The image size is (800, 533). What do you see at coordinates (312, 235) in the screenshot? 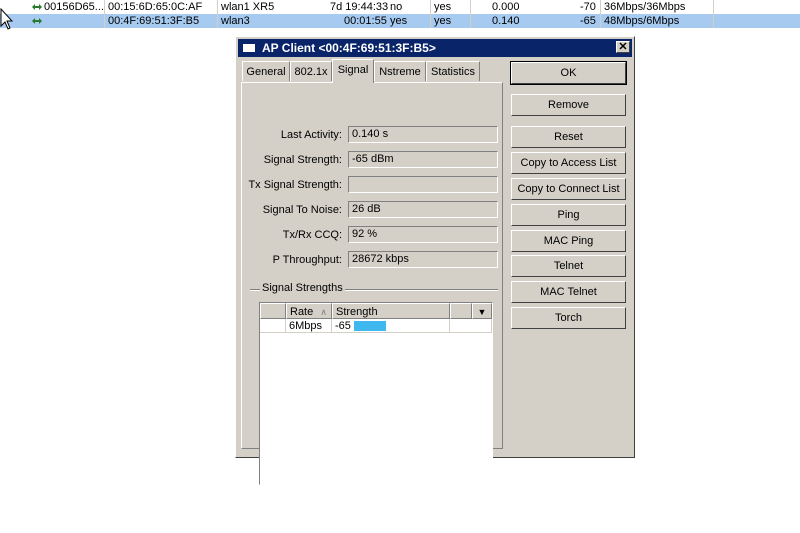
I see `ccq-label: Tx/Rx CCQ:` at bounding box center [312, 235].